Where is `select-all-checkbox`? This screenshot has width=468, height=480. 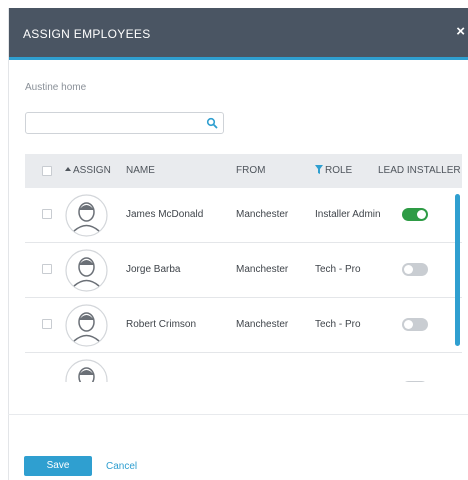 select-all-checkbox is located at coordinates (47, 171).